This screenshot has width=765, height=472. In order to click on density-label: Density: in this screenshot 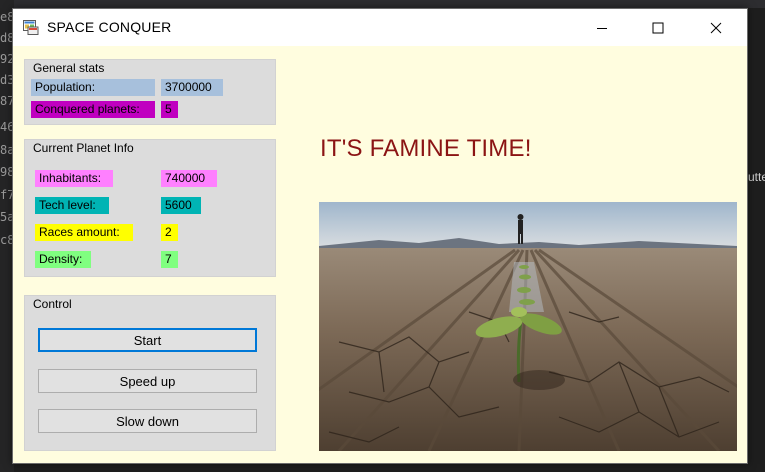, I will do `click(63, 259)`.